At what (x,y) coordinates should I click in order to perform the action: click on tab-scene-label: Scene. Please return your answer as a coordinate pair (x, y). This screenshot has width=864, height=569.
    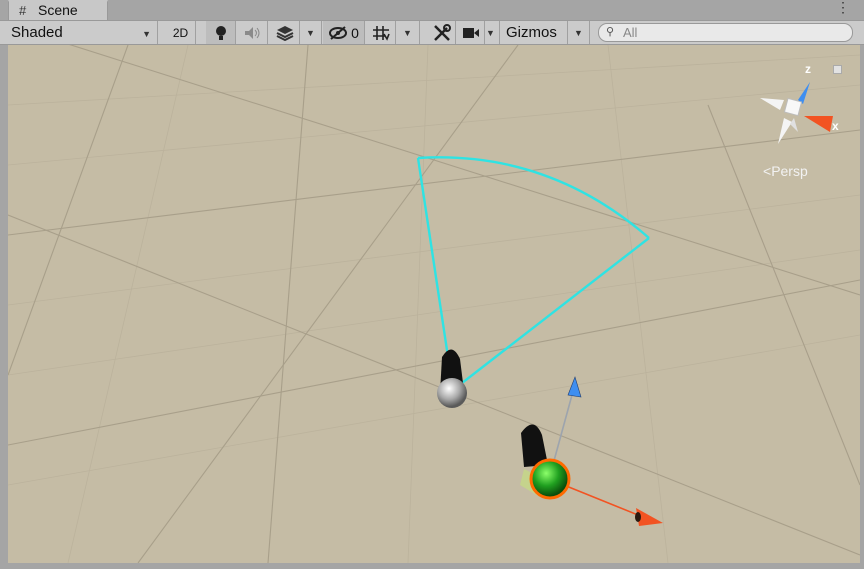
    Looking at the image, I should click on (58, 10).